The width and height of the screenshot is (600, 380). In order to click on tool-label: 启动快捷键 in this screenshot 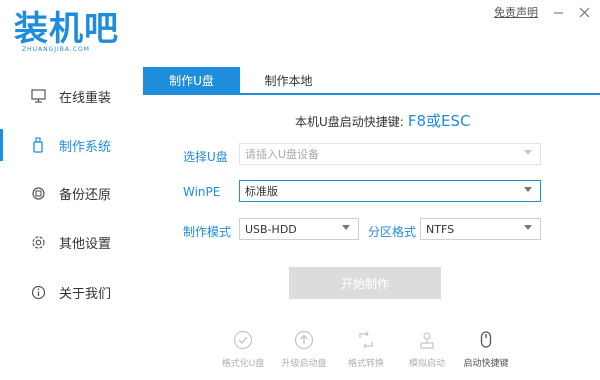, I will do `click(486, 364)`.